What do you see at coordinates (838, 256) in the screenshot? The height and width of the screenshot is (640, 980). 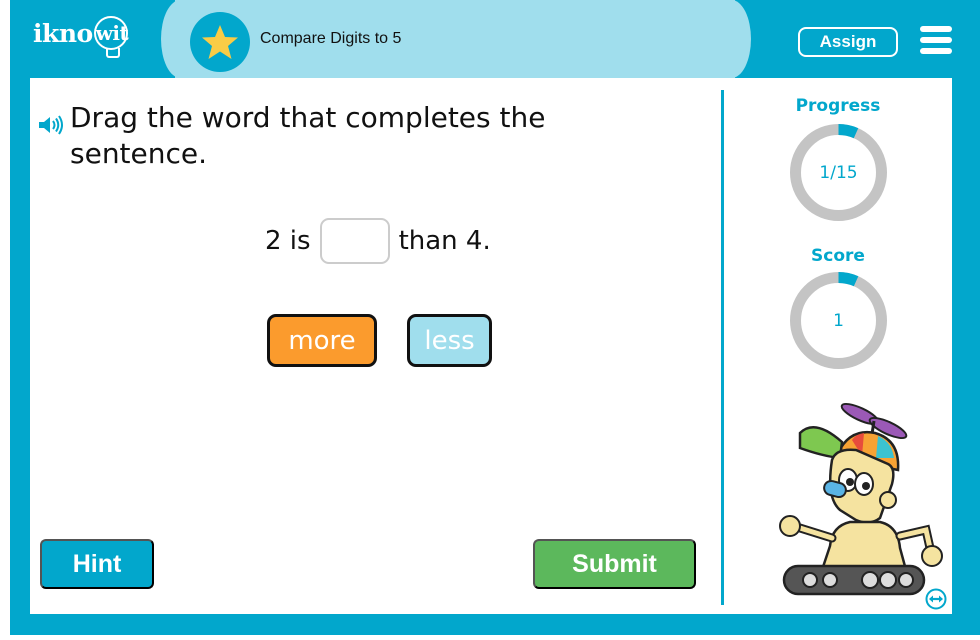 I see `score-label: Score` at bounding box center [838, 256].